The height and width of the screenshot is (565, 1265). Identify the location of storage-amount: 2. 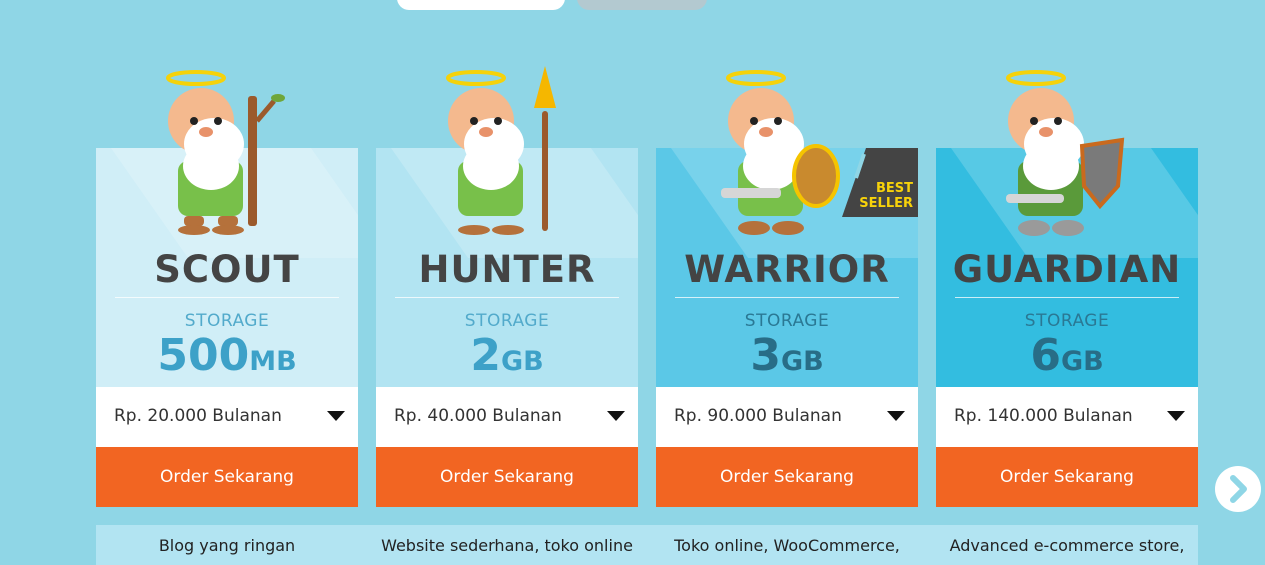
(485, 355).